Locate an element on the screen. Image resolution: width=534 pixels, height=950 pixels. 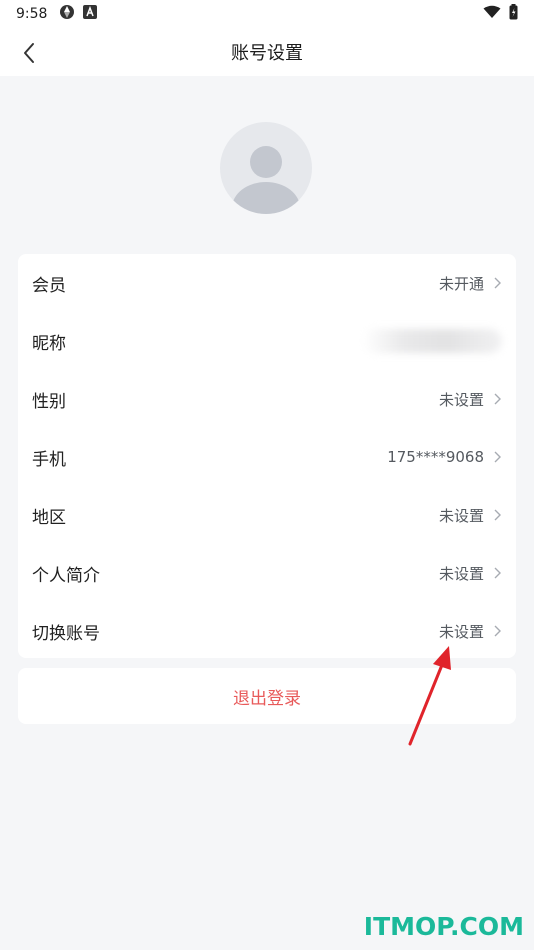
aperture-icon is located at coordinates (67, 14).